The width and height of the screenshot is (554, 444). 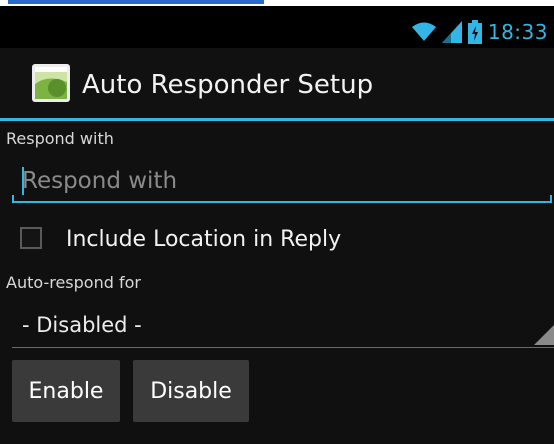 What do you see at coordinates (204, 239) in the screenshot?
I see `include-location-label: Include Location in Reply` at bounding box center [204, 239].